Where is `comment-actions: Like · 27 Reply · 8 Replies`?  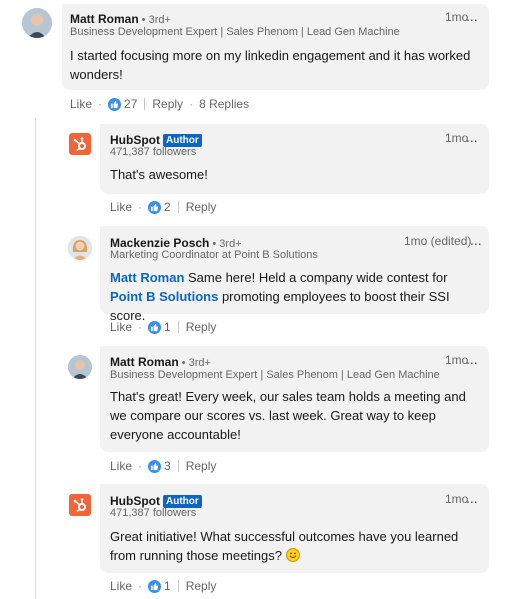 comment-actions: Like · 27 Reply · 8 Replies is located at coordinates (159, 104).